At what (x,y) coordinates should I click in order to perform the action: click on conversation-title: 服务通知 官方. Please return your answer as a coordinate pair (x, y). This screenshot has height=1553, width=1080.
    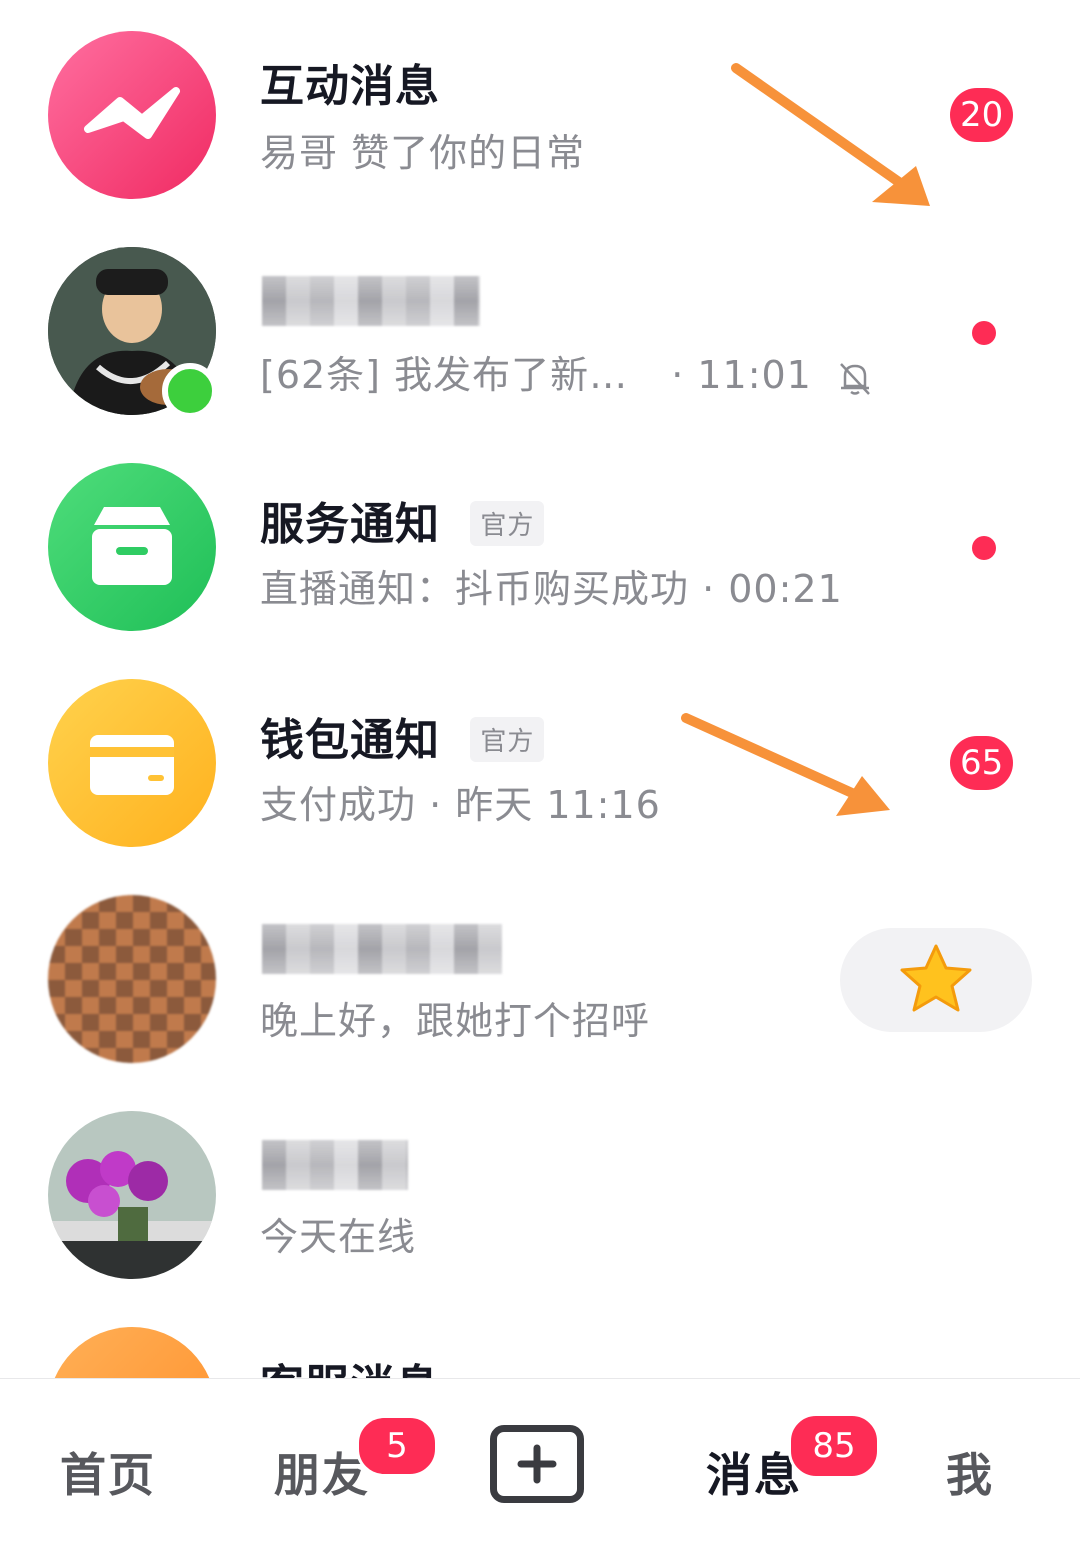
    Looking at the image, I should click on (402, 520).